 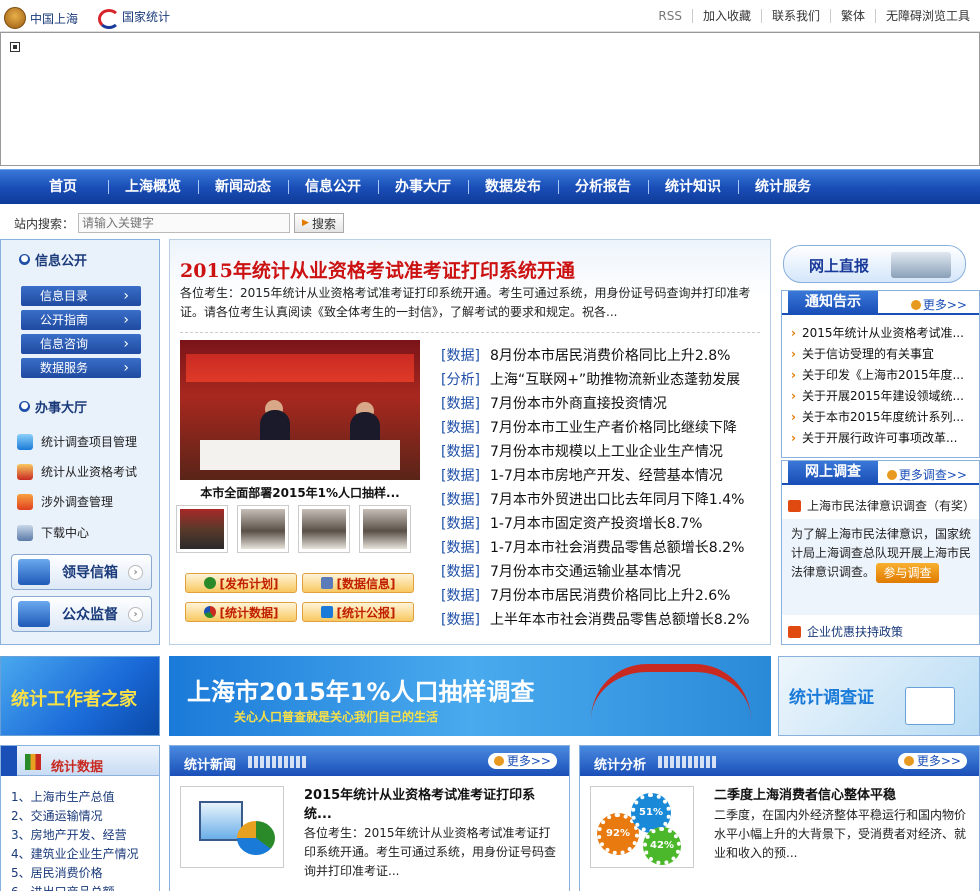 What do you see at coordinates (85, 816) in the screenshot?
I see `list-item: 2、交通运输情况` at bounding box center [85, 816].